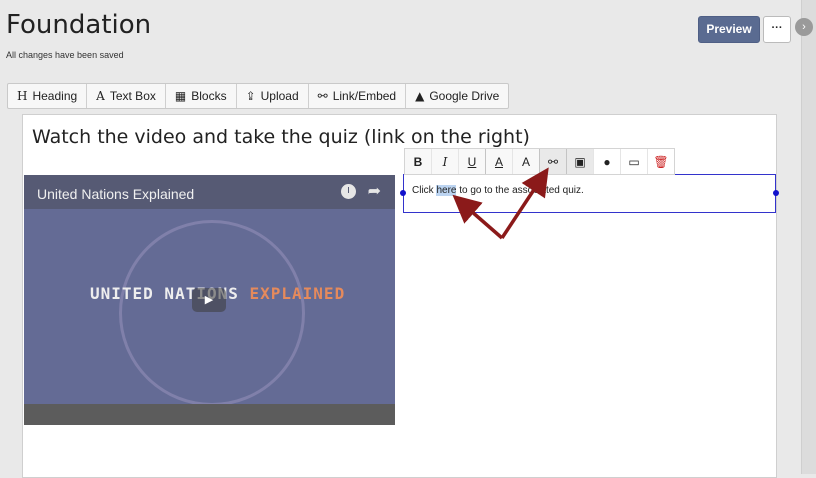  Describe the element at coordinates (348, 191) in the screenshot. I see `watch-later-icon` at that location.